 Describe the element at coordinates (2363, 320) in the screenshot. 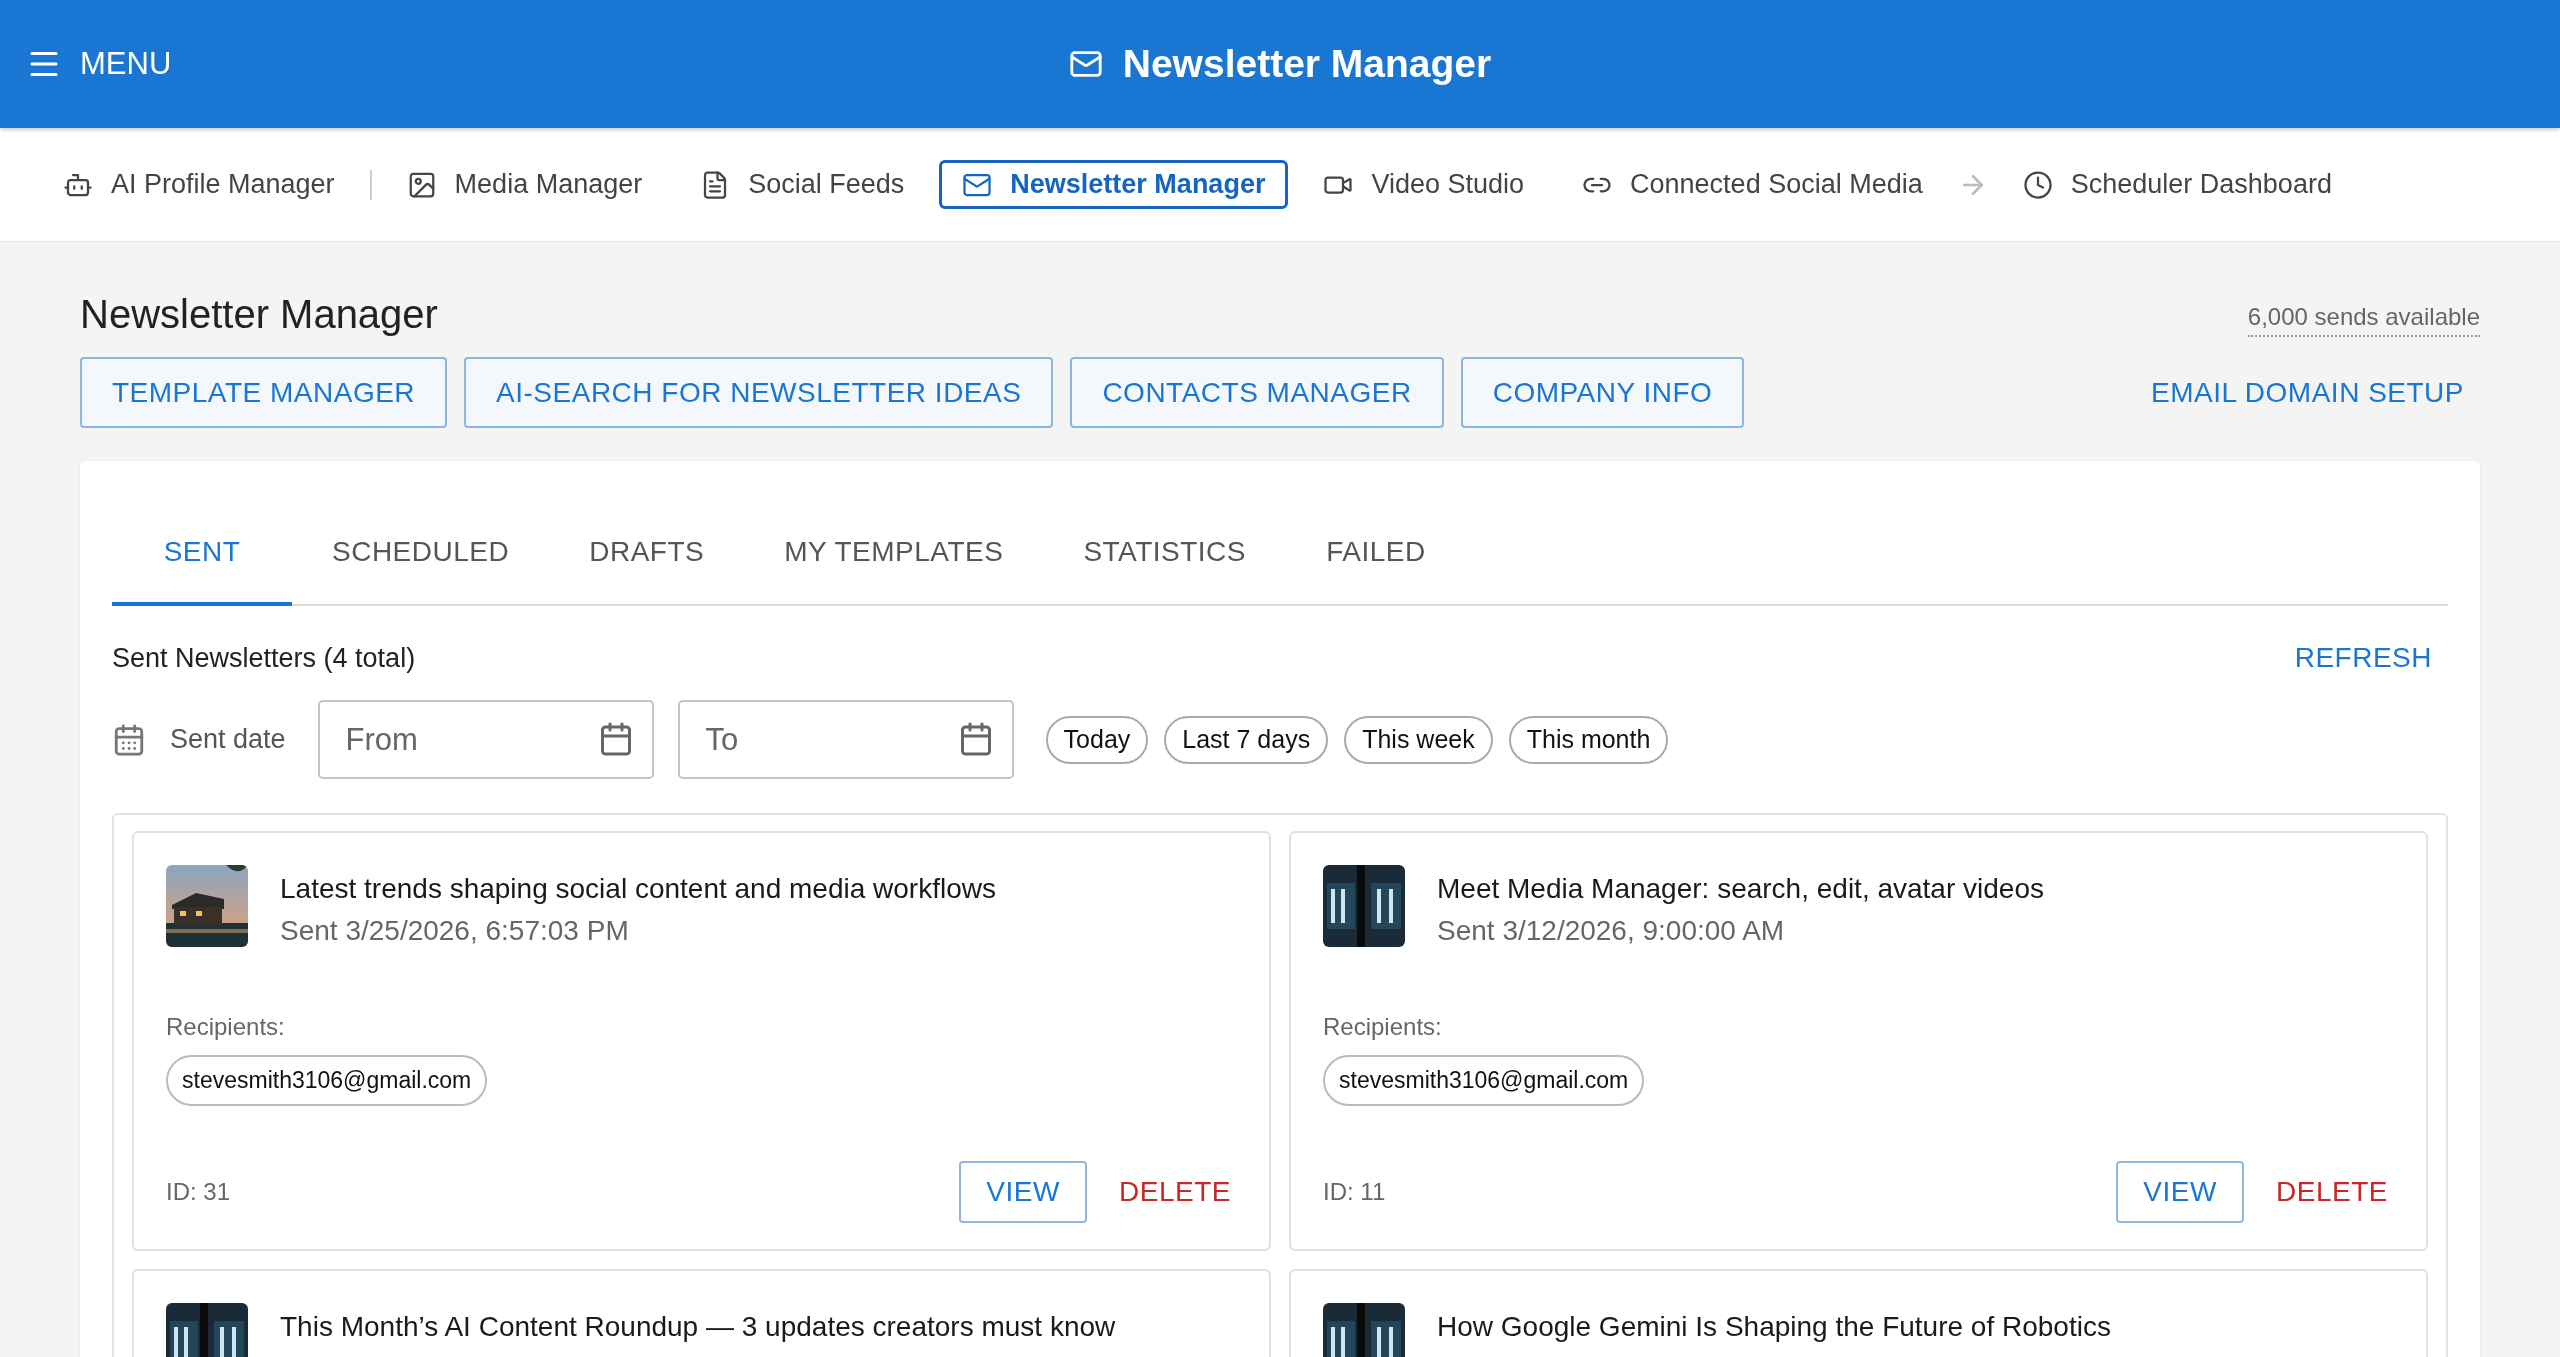

I see `sends-available: 6,000 sends available` at that location.